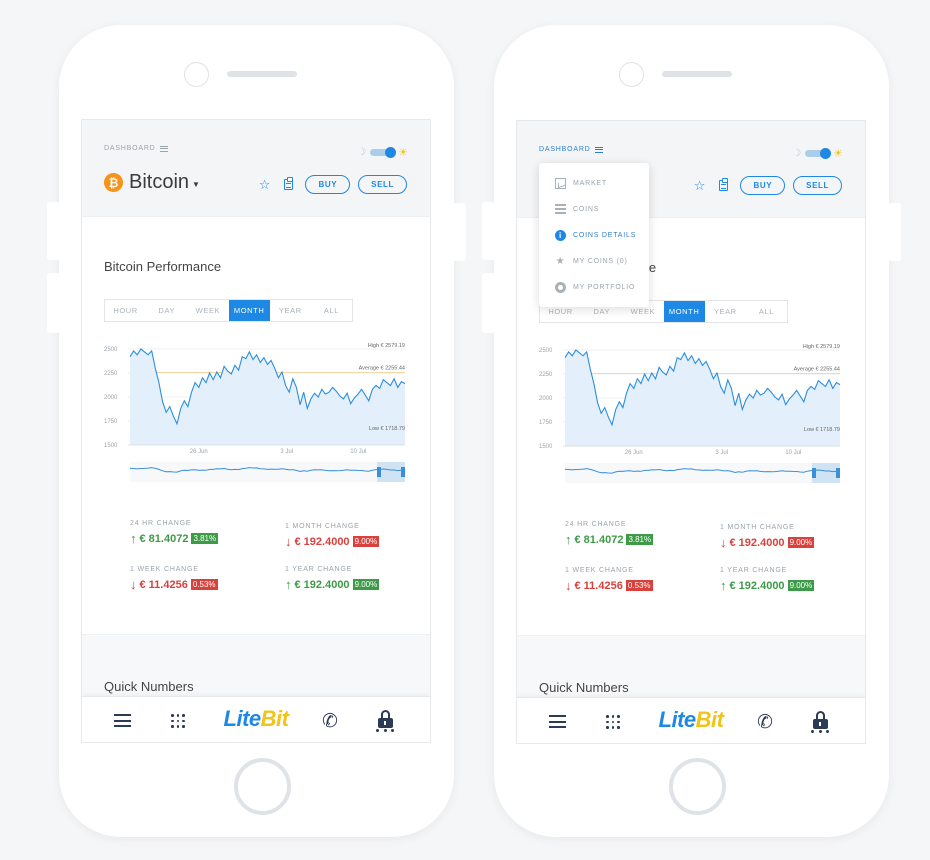 The width and height of the screenshot is (930, 860). I want to click on timeframe-tabs: HOUR DAY WEEK MONTH YEAR ALL, so click(228, 310).